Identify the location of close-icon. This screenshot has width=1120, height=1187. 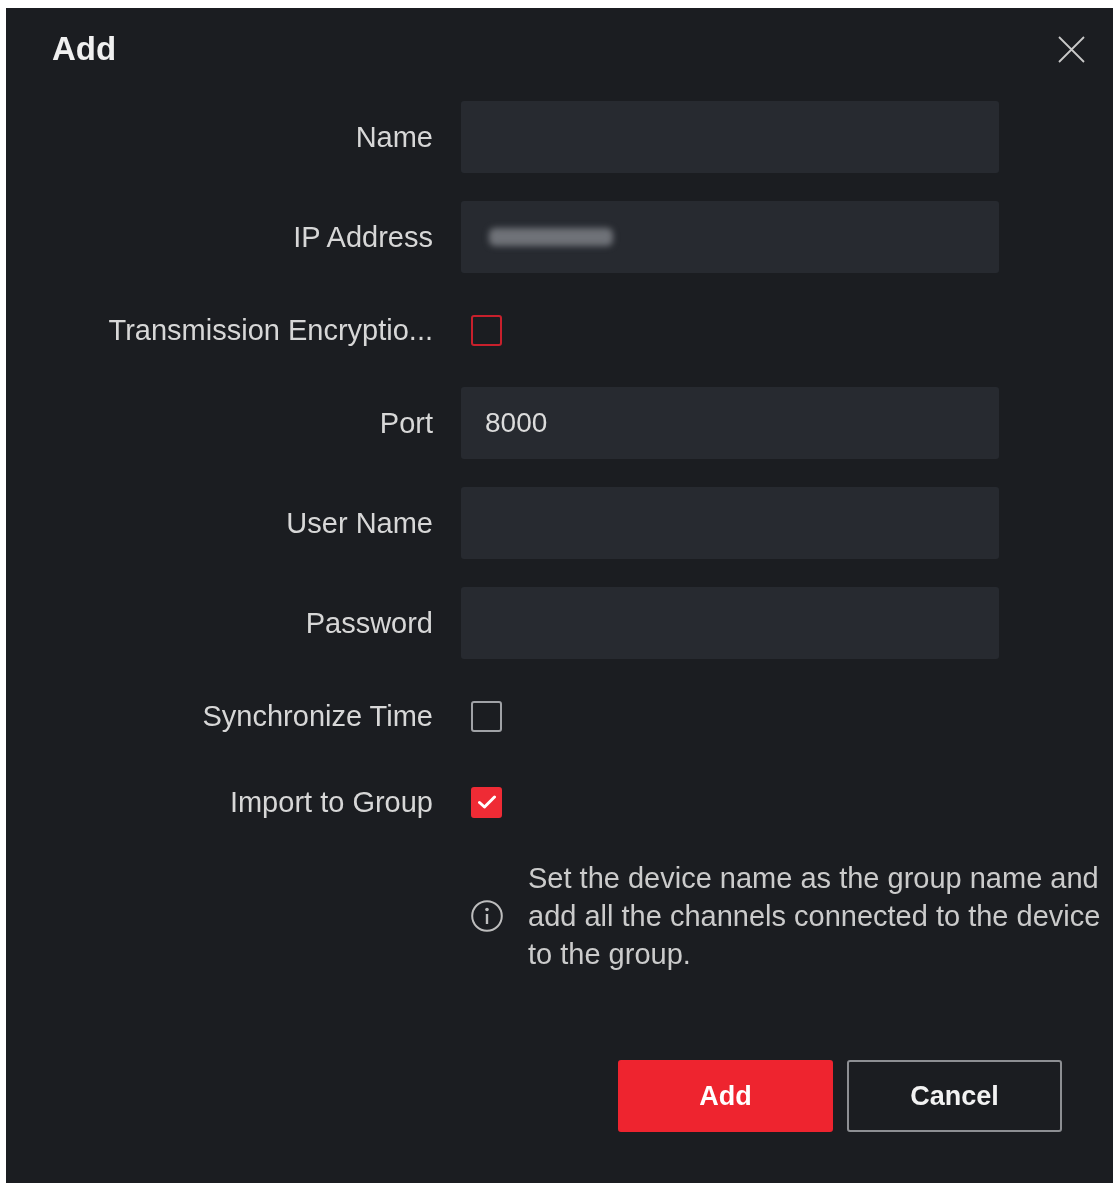
(1071, 49).